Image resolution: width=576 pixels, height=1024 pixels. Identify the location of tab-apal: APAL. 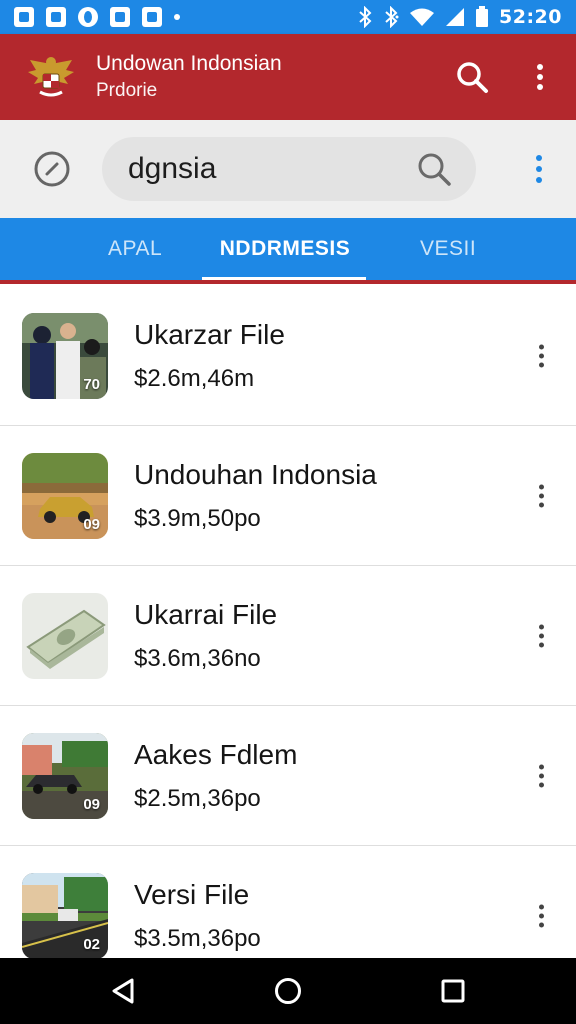
(100, 249).